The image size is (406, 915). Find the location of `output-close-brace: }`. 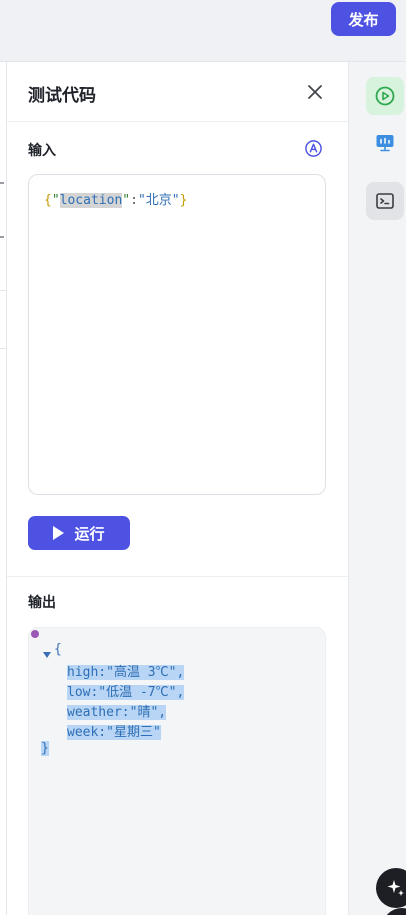

output-close-brace: } is located at coordinates (45, 748).